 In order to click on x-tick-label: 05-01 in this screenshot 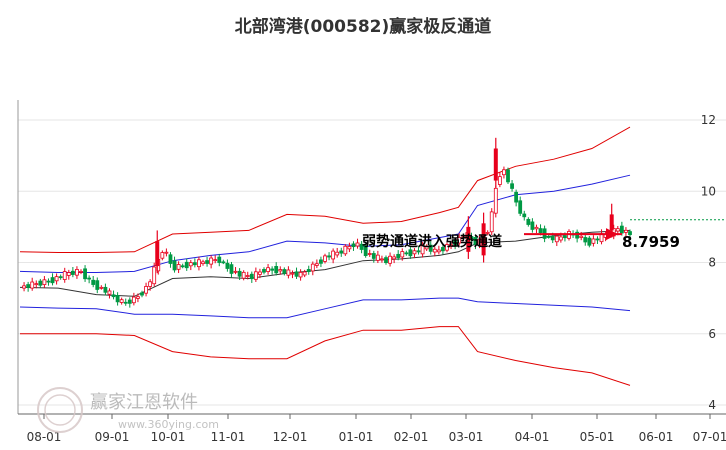, I will do `click(597, 437)`.